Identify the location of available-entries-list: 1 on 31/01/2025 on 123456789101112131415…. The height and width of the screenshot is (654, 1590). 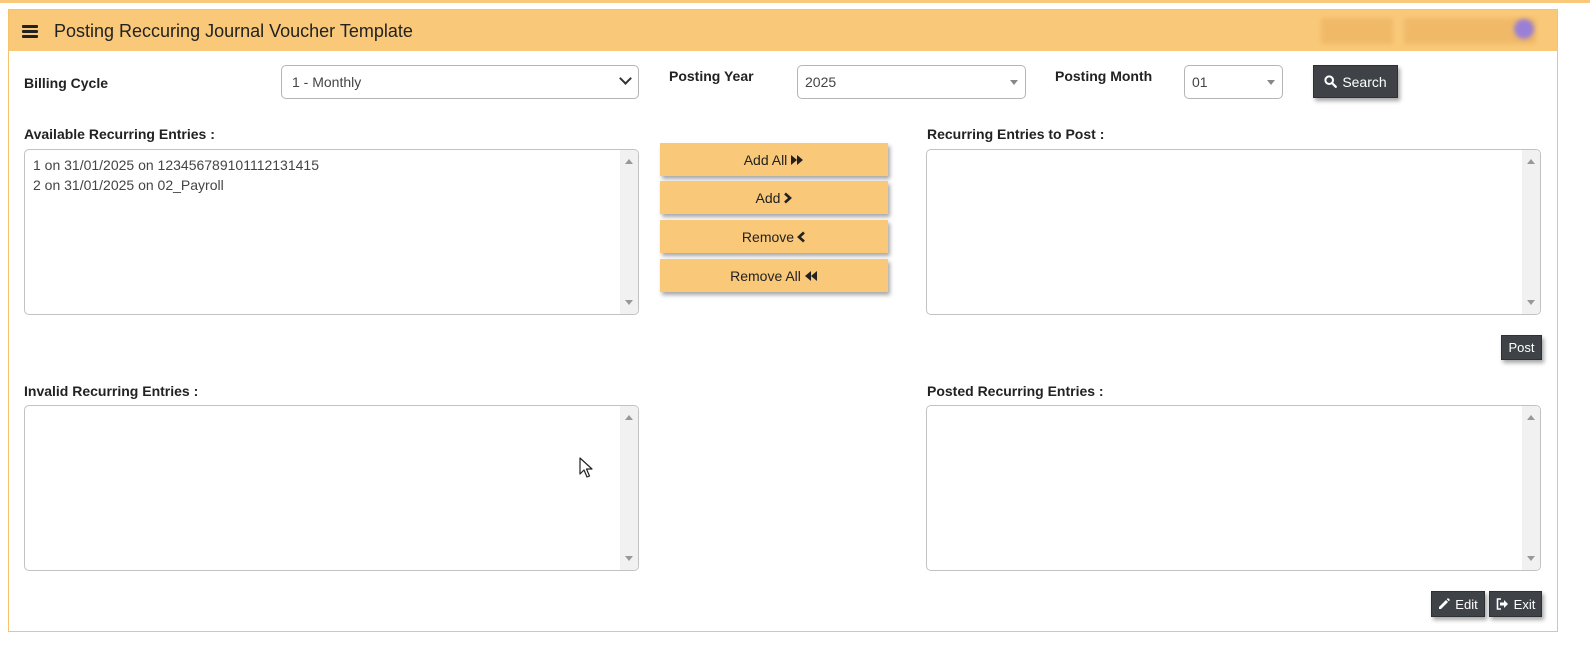
(331, 232).